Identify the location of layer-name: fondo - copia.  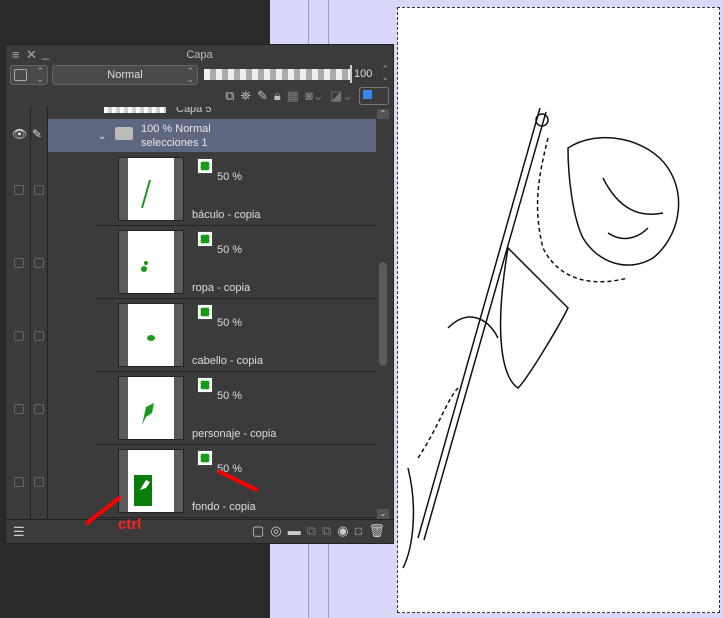
(224, 507).